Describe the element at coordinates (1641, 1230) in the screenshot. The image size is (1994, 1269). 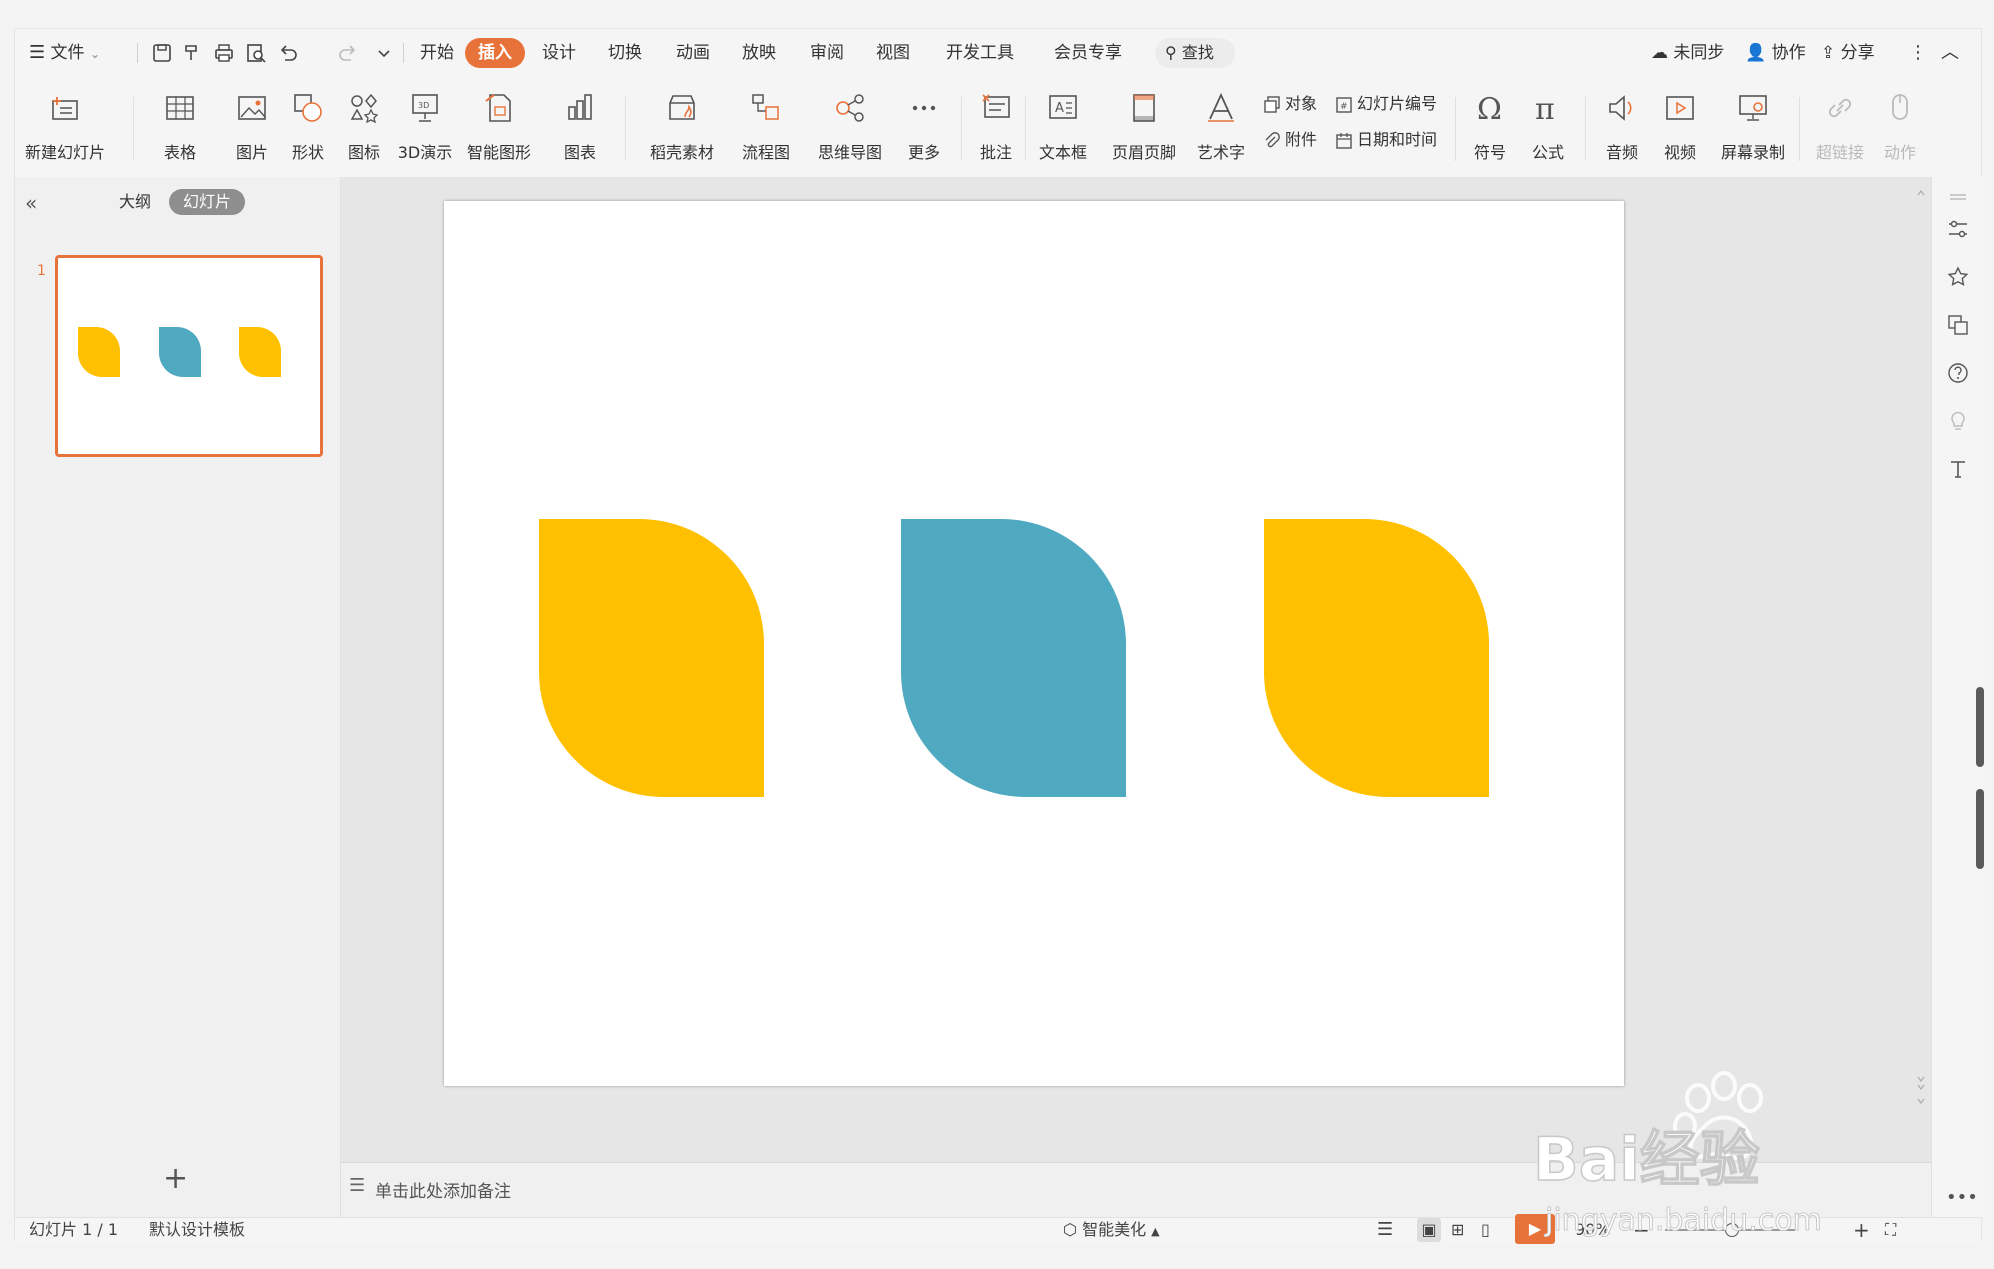
I see `zoom-out-icon: −` at that location.